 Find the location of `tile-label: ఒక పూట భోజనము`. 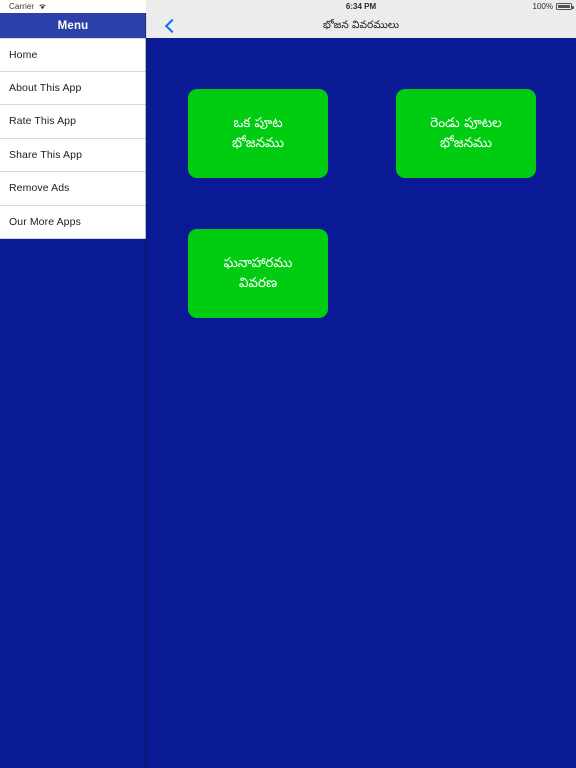

tile-label: ఒక పూట భోజనము is located at coordinates (257, 132).